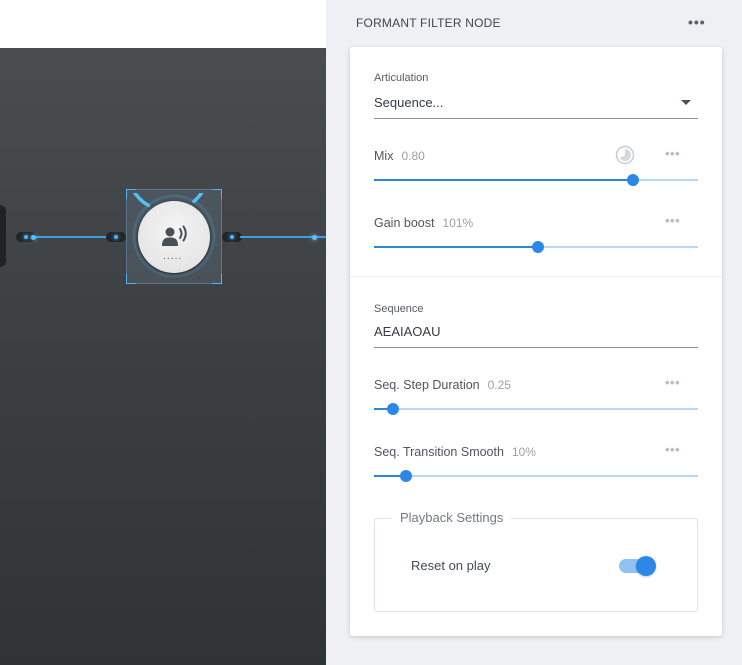  Describe the element at coordinates (424, 223) in the screenshot. I see `gain-boost-label: Gain boost 101%` at that location.